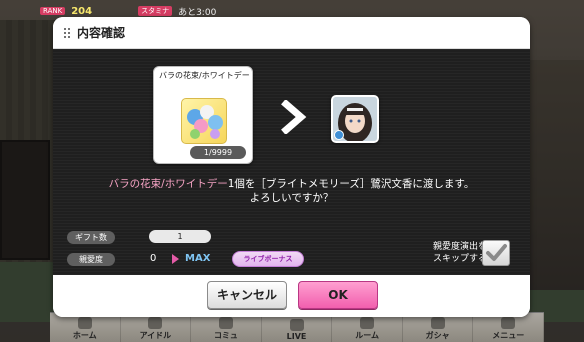 This screenshot has width=584, height=342. Describe the element at coordinates (67, 32) in the screenshot. I see `grip-icon` at that location.